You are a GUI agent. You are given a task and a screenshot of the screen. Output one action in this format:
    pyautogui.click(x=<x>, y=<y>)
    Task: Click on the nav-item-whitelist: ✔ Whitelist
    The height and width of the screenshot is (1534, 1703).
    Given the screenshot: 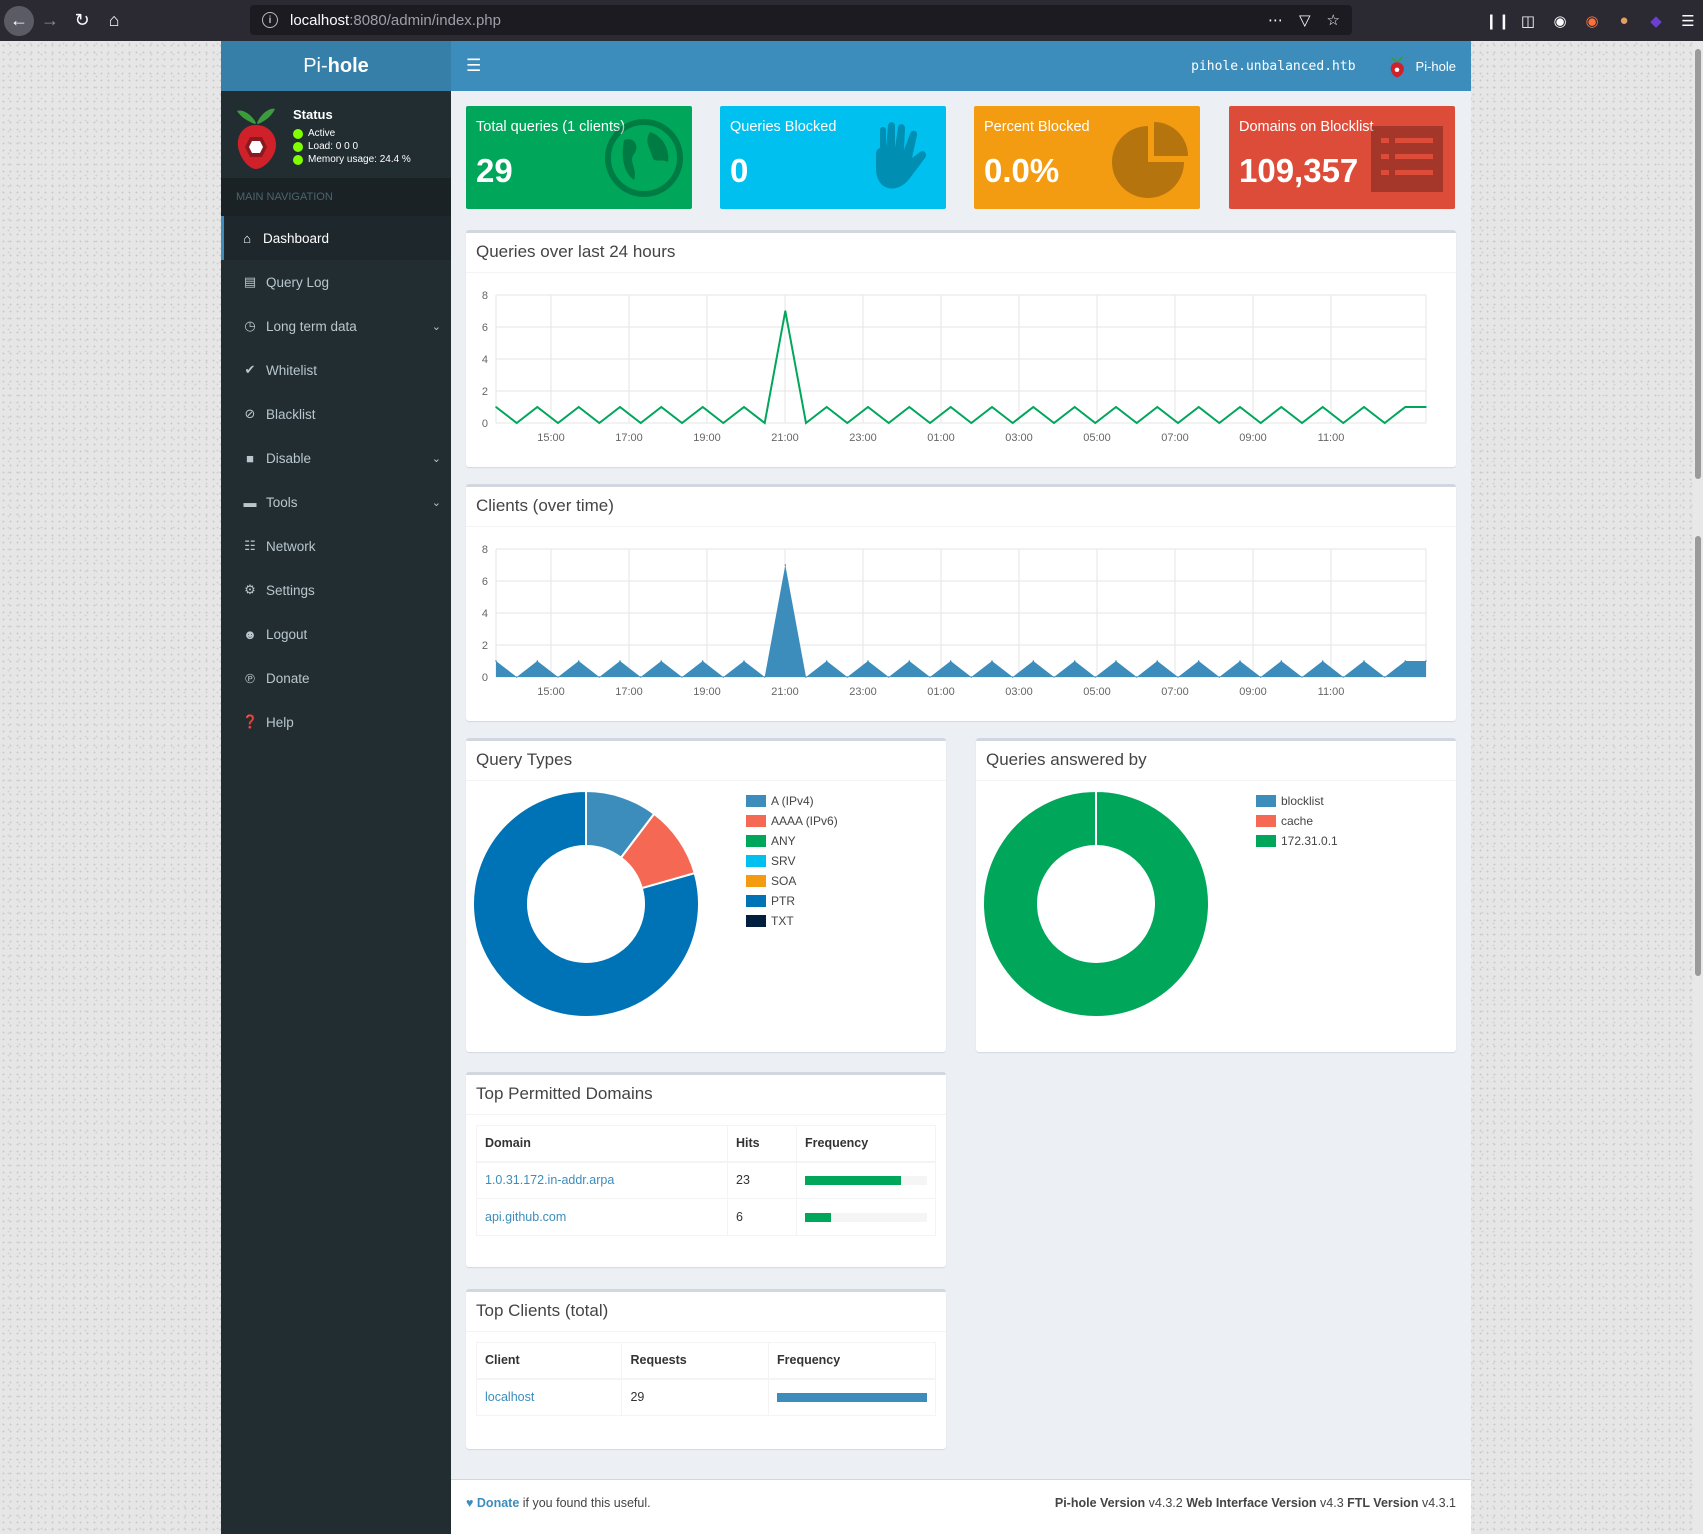 What is the action you would take?
    pyautogui.click(x=336, y=370)
    